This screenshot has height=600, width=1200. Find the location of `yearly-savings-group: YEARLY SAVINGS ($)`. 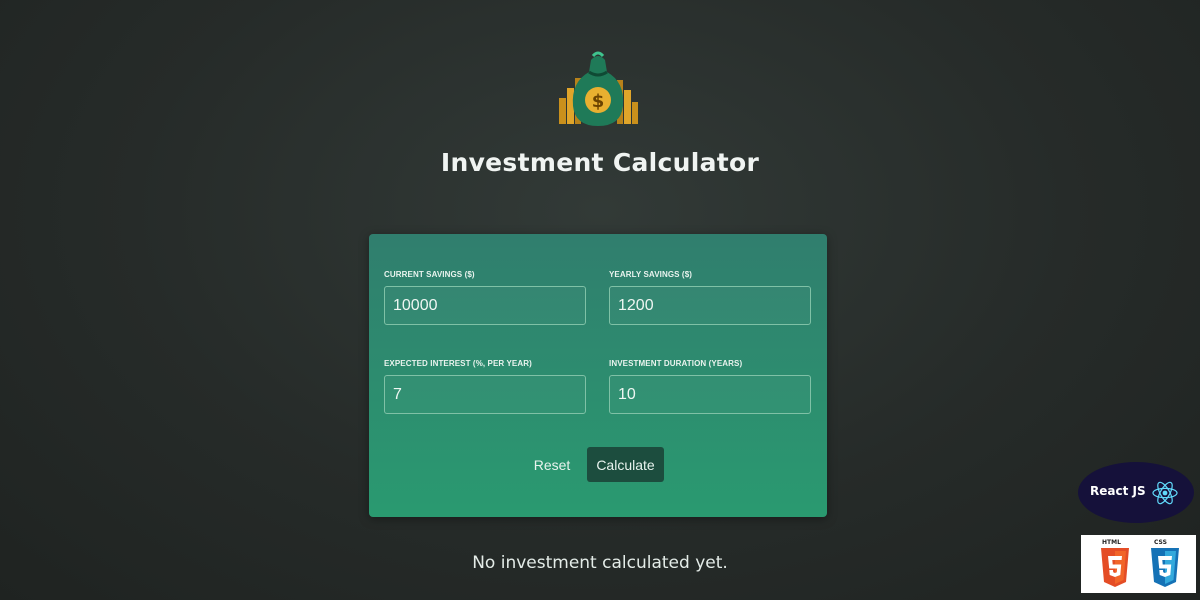

yearly-savings-group: YEARLY SAVINGS ($) is located at coordinates (710, 297).